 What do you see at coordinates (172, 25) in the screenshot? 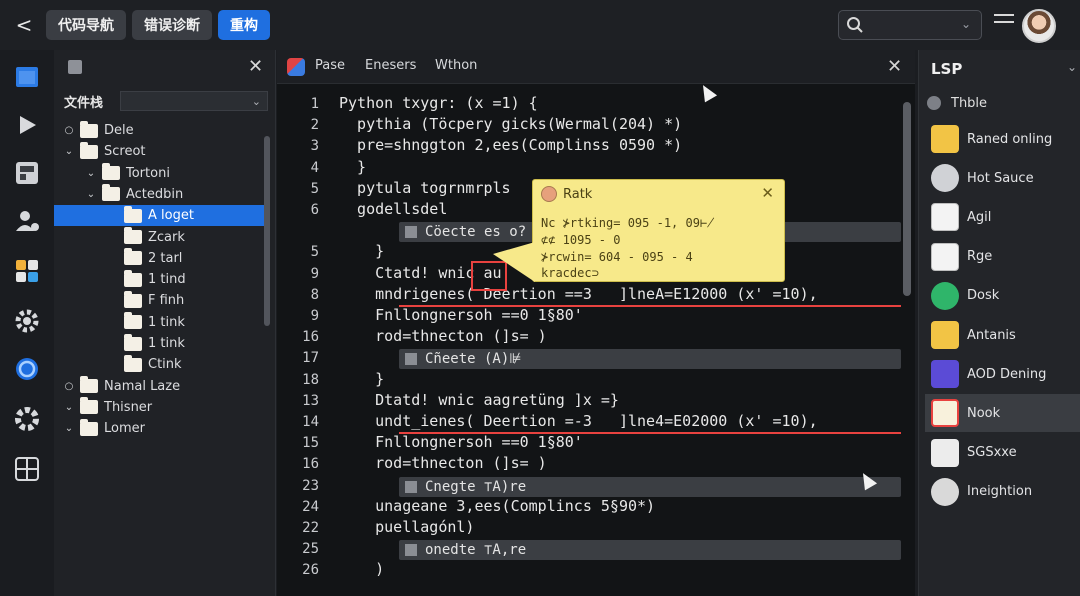
I see `tab-error-diagnosis: 错误诊断` at bounding box center [172, 25].